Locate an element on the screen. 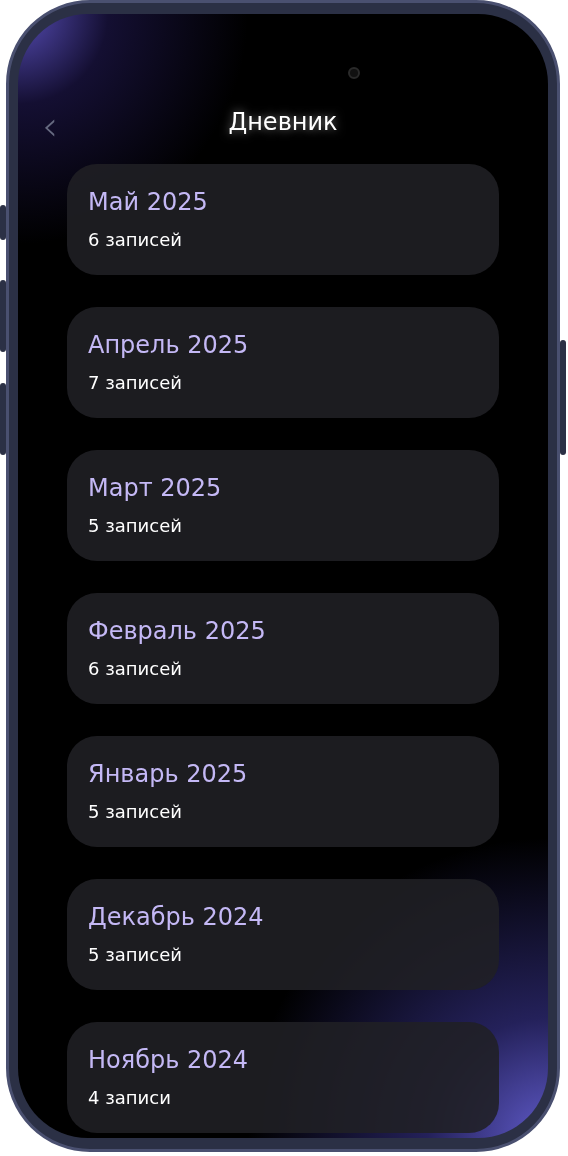  month-title: Март 2025 is located at coordinates (155, 488).